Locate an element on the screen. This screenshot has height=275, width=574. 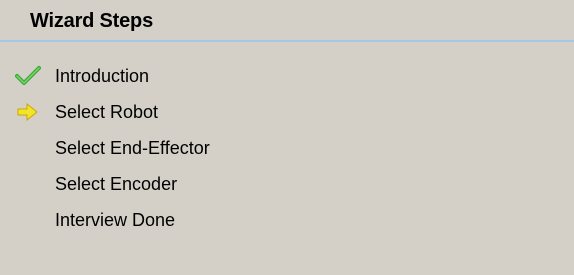
wizard-step-select-robot: Select Robot is located at coordinates (287, 112).